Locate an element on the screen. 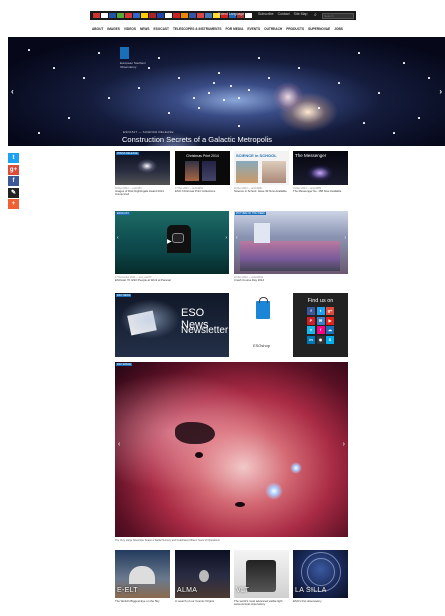 This screenshot has width=445, height=616. news-title: The Messenger No. 158 Now Available is located at coordinates (320, 191).